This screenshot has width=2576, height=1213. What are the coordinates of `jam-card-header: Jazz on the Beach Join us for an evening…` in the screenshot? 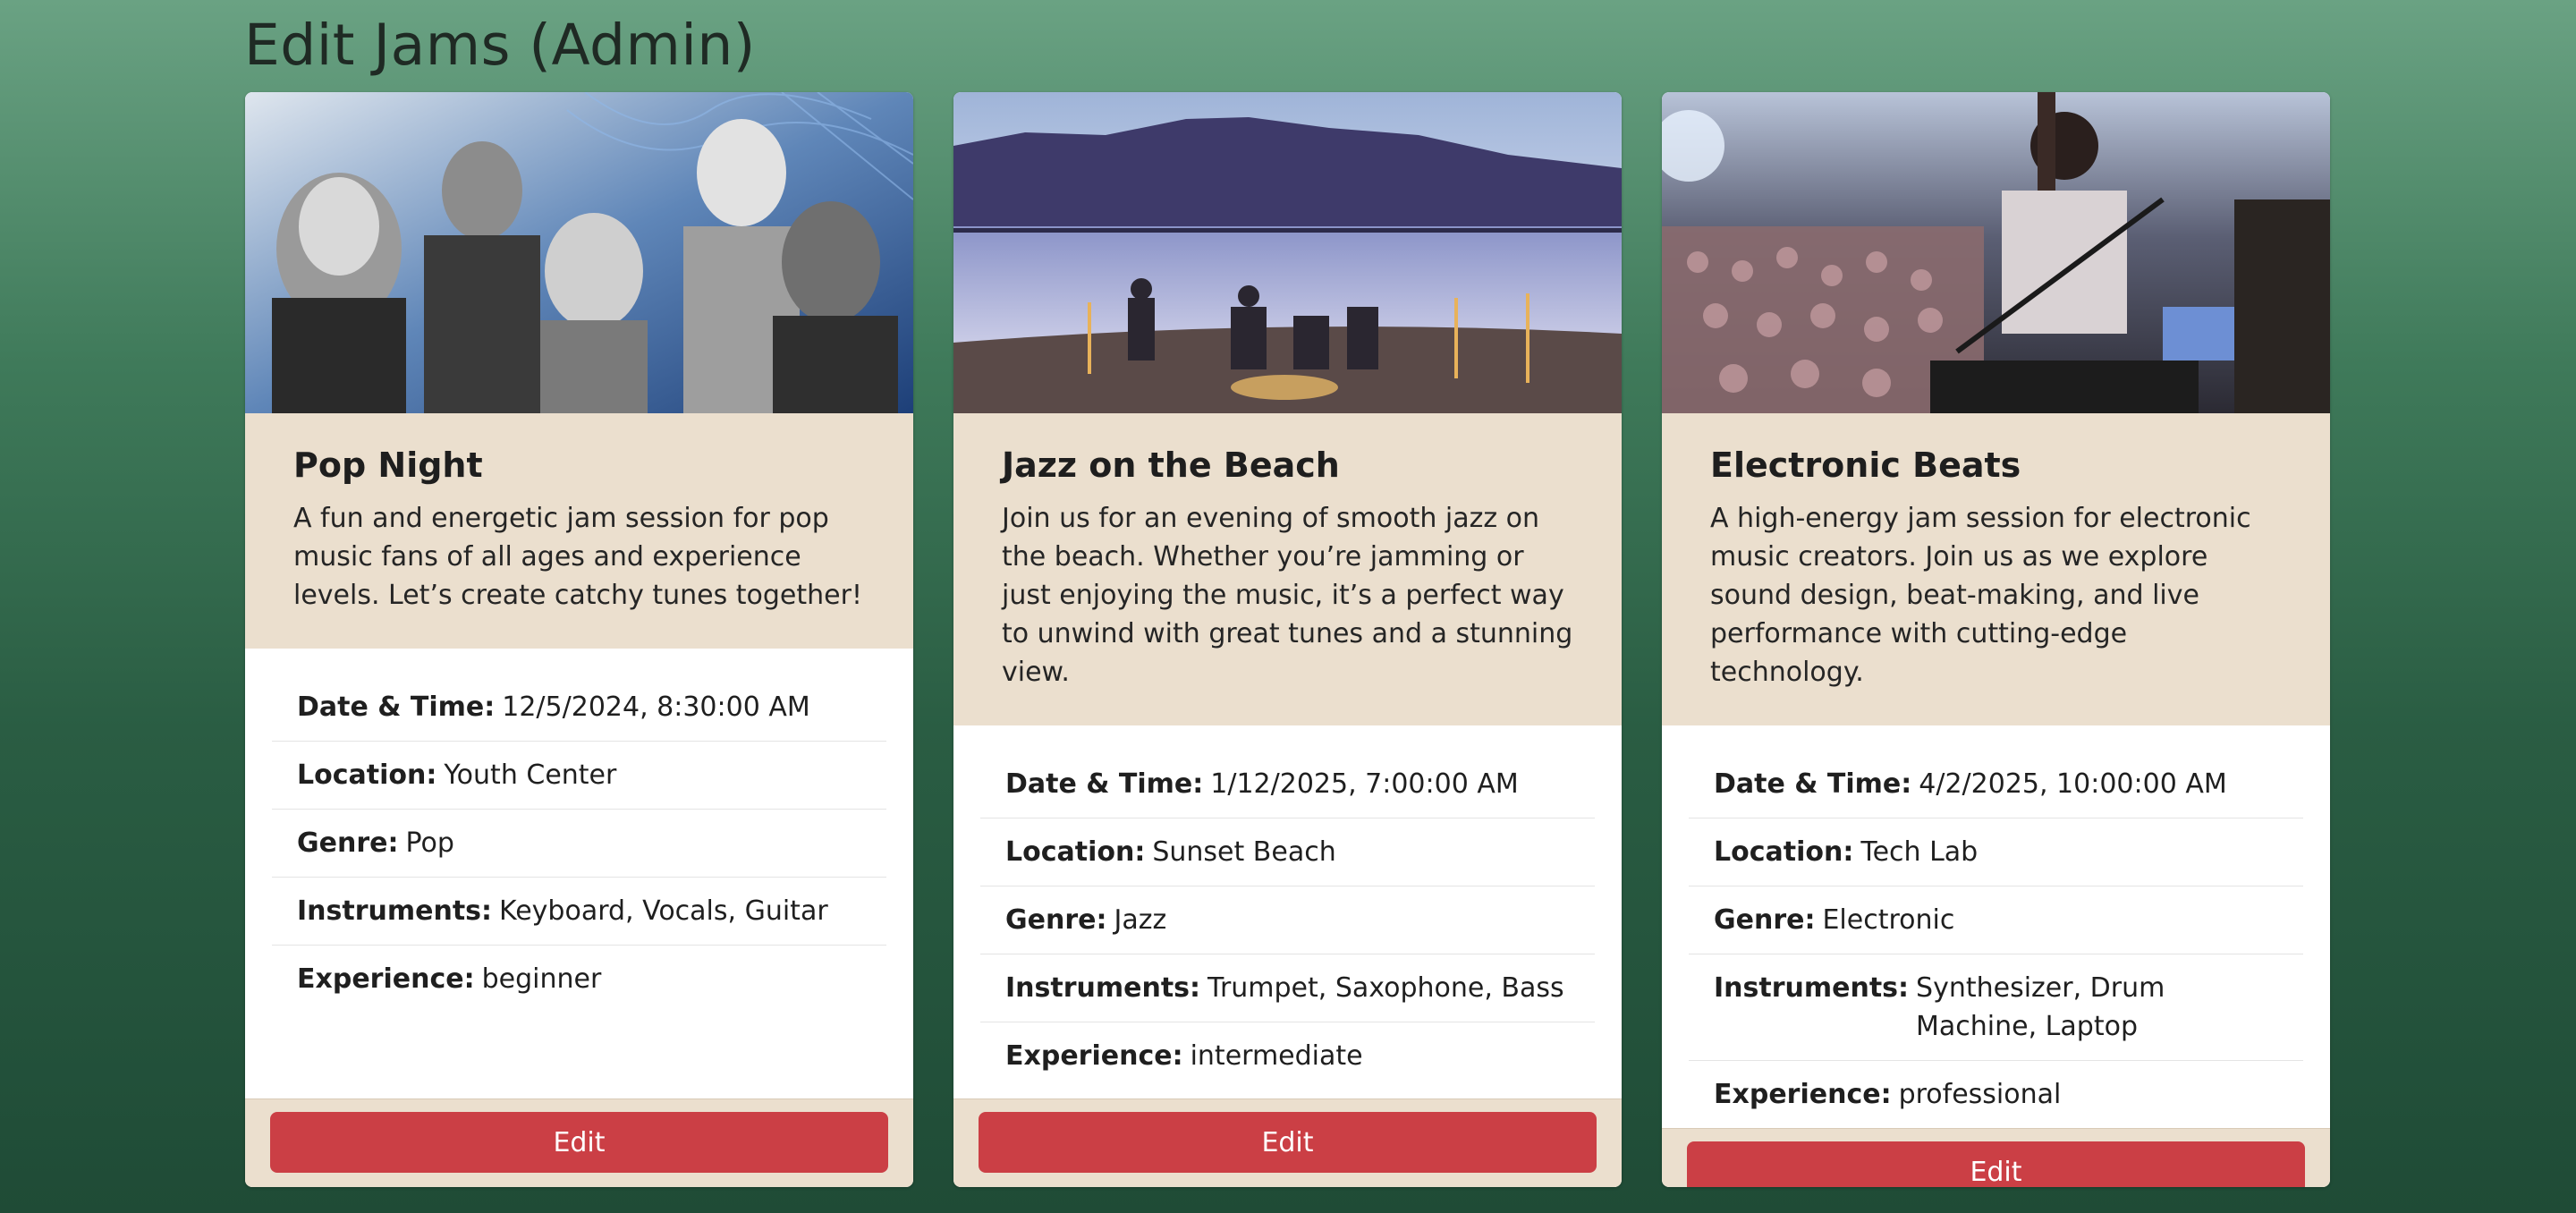 It's located at (1287, 569).